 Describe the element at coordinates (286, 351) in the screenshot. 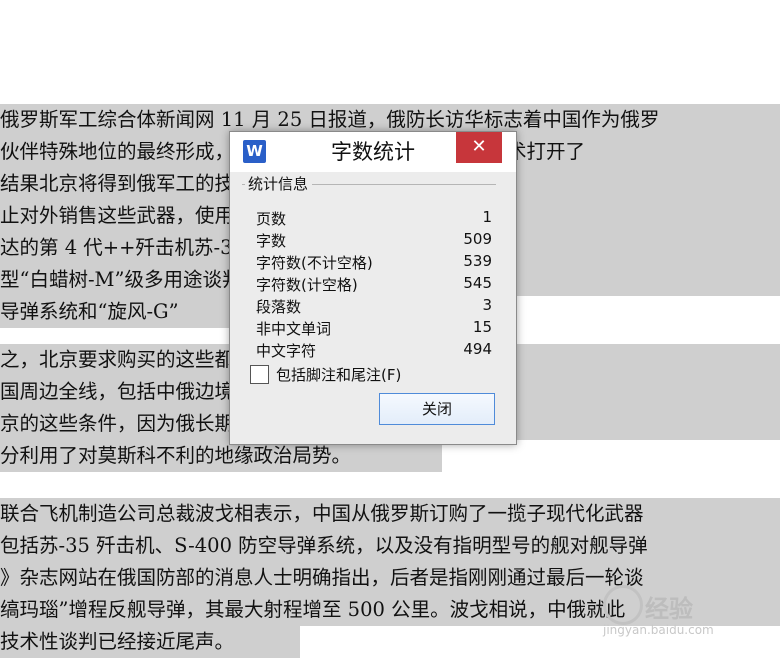

I see `stat-label: 中文字符` at that location.